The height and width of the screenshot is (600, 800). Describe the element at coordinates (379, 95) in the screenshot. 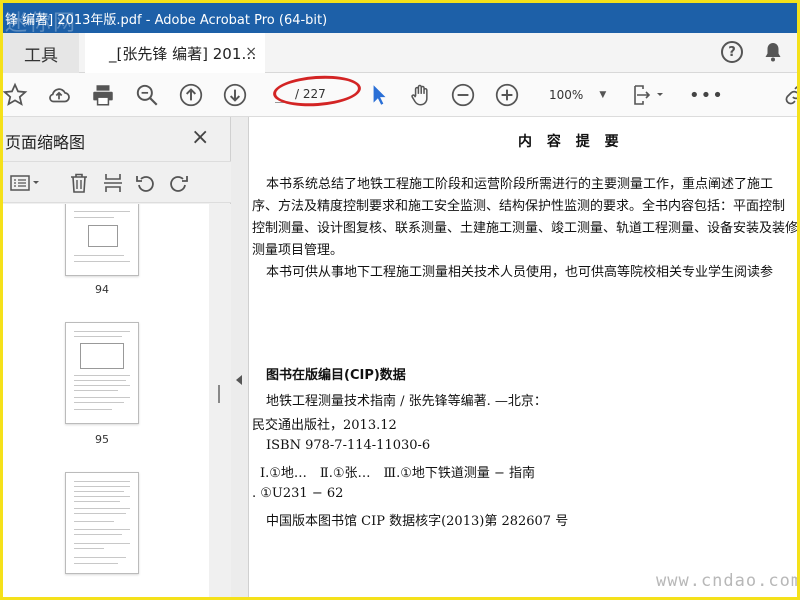

I see `select-cursor-icon` at that location.